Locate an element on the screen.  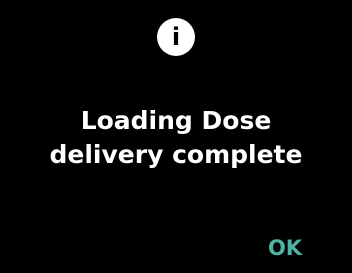
info-icon: i is located at coordinates (176, 37).